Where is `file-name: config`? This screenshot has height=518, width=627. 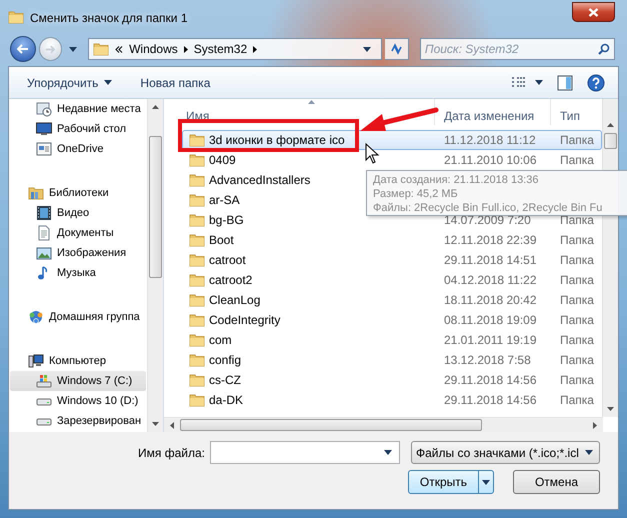
file-name: config is located at coordinates (225, 360).